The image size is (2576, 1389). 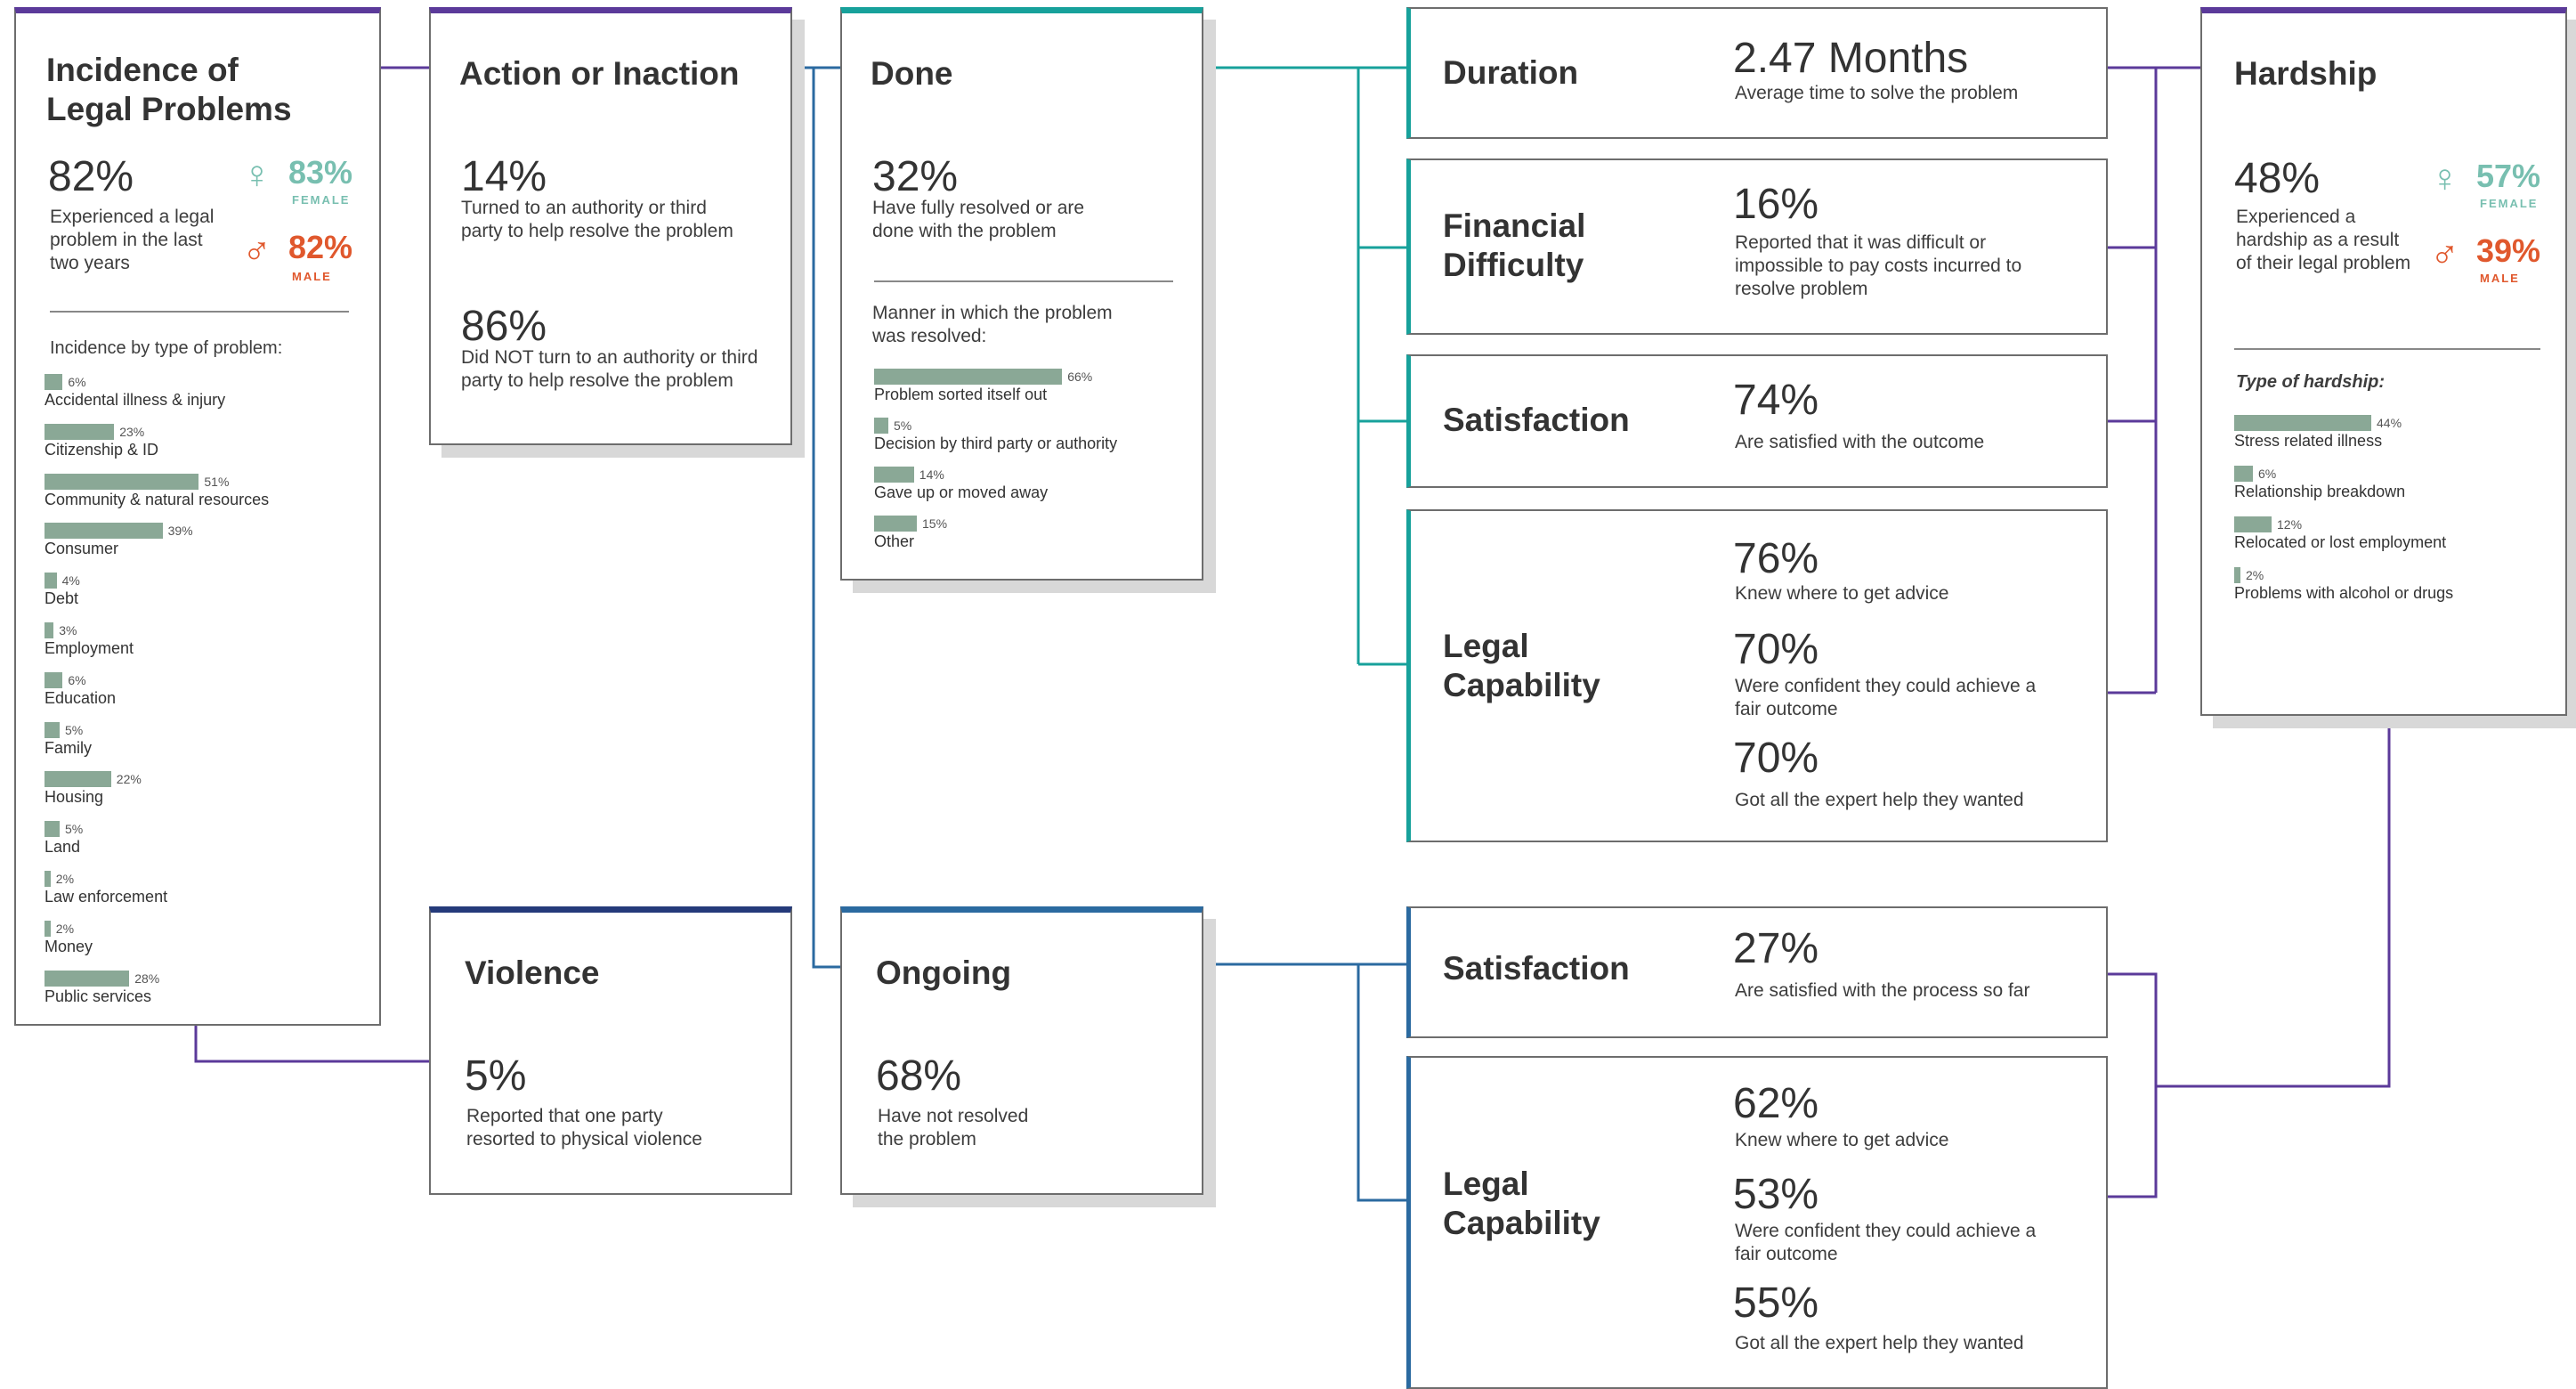 What do you see at coordinates (2394, 437) in the screenshot?
I see `bar-item: 44% Stress related illness` at bounding box center [2394, 437].